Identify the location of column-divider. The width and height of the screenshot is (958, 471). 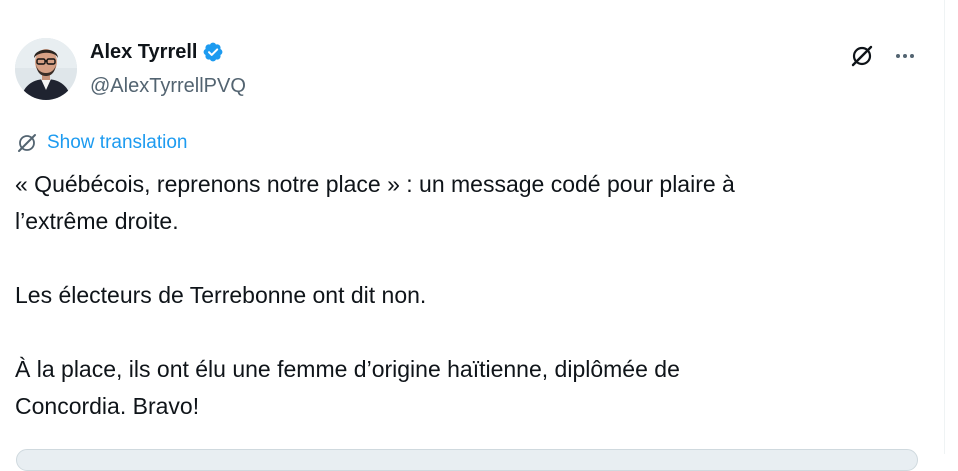
(944, 227).